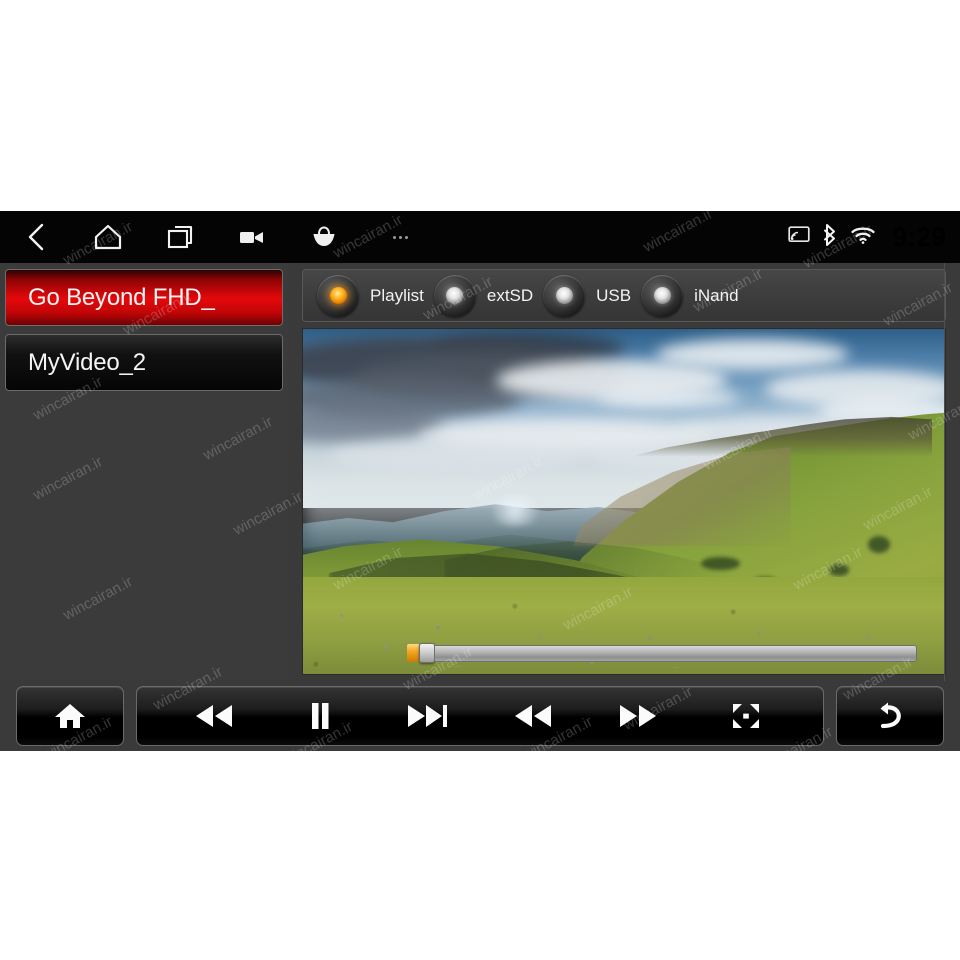 Image resolution: width=960 pixels, height=960 pixels. I want to click on seek-thumb-handle, so click(427, 653).